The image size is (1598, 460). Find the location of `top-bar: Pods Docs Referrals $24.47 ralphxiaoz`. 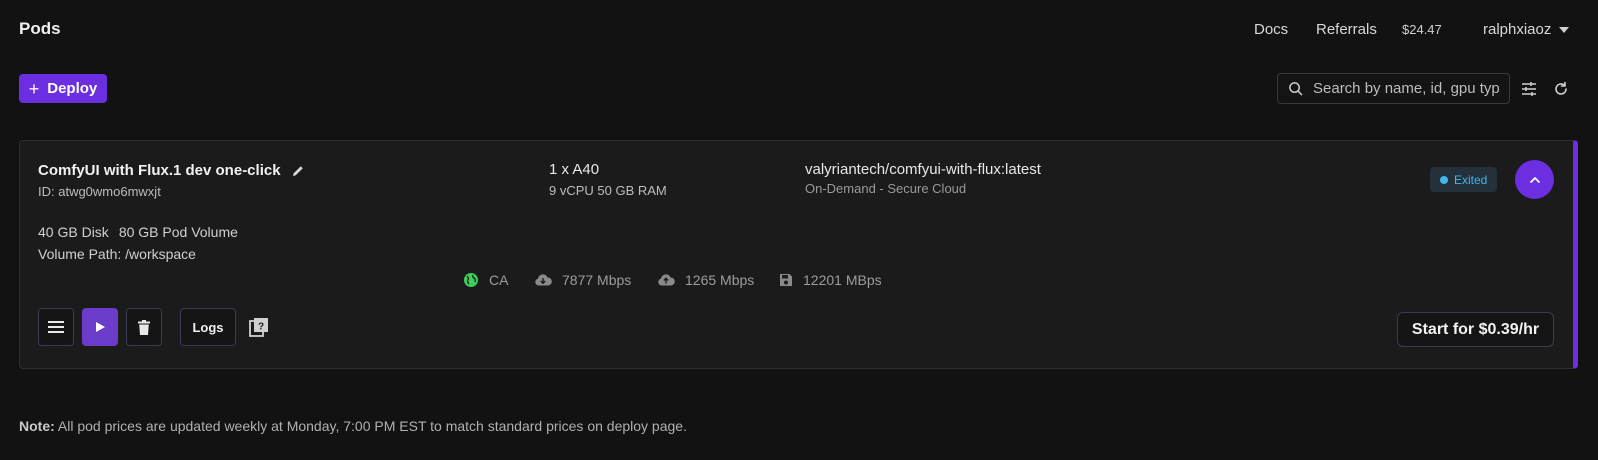

top-bar: Pods Docs Referrals $24.47 ralphxiaoz is located at coordinates (799, 30).